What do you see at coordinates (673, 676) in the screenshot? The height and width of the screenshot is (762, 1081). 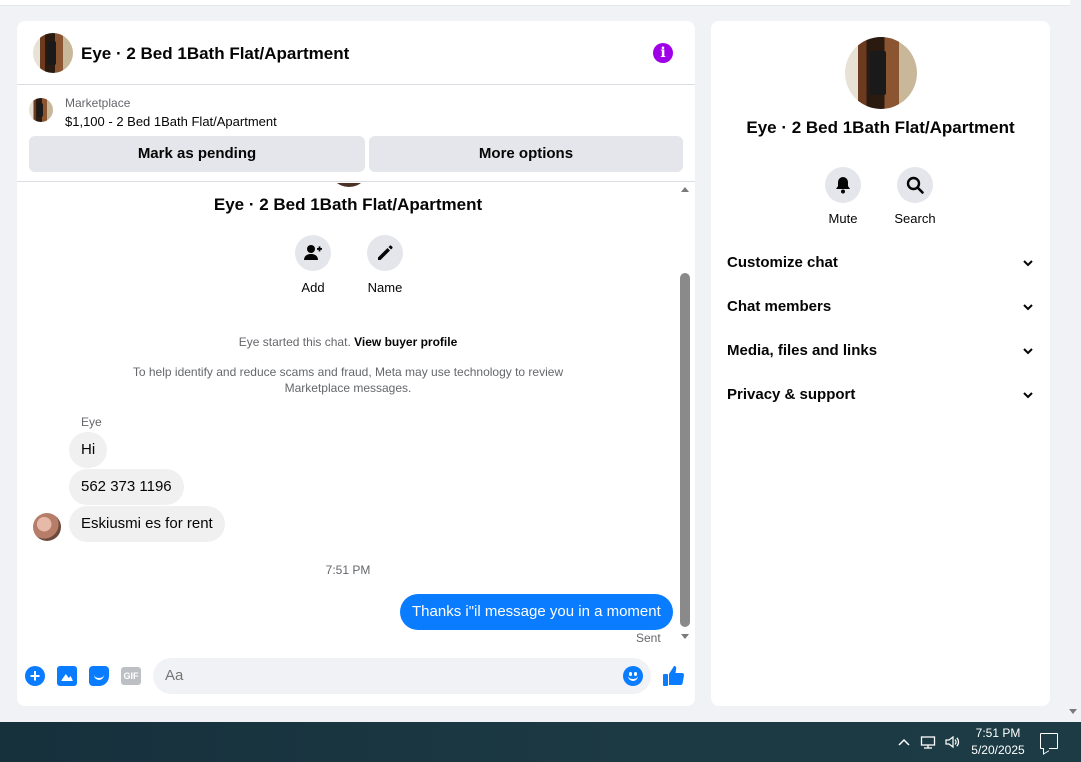 I see `like-icon` at bounding box center [673, 676].